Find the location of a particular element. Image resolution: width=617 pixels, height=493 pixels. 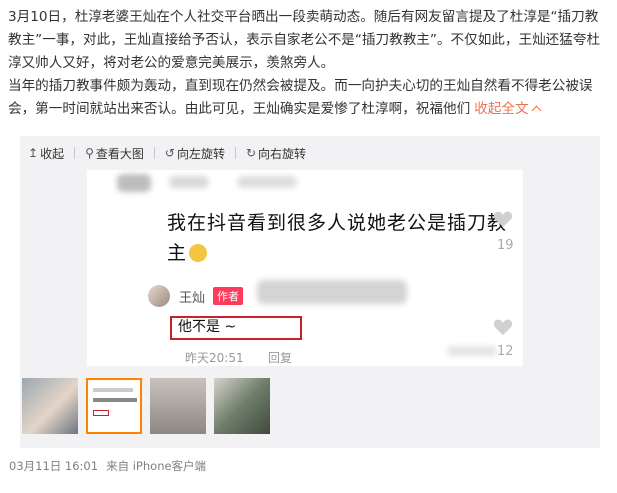

highlighted-reply-text: 他不是 ~ is located at coordinates (236, 328).